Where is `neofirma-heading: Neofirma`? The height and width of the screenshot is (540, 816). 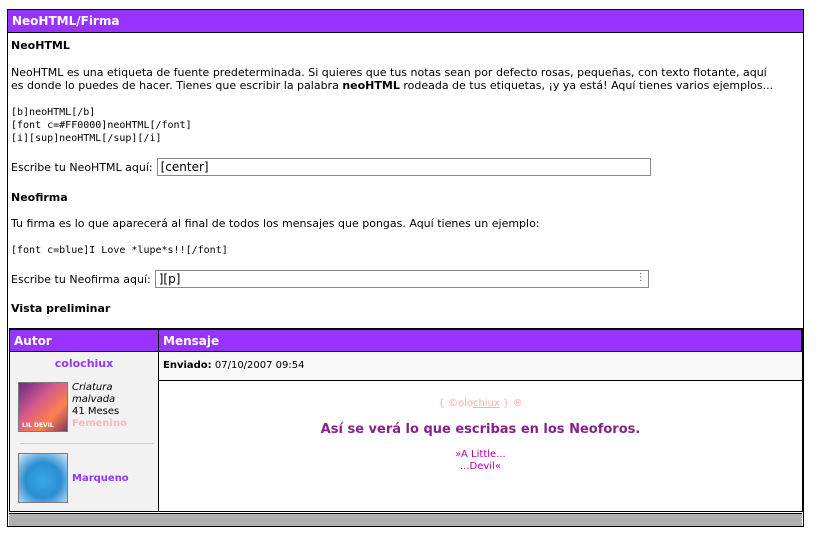
neofirma-heading: Neofirma is located at coordinates (39, 197).